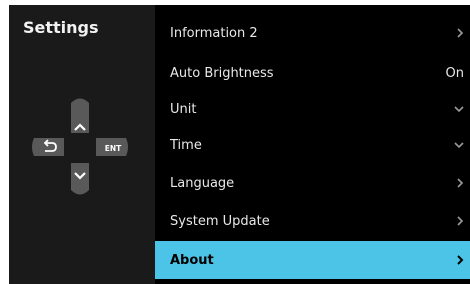 The image size is (470, 284). I want to click on menu-item-about: About, so click(312, 260).